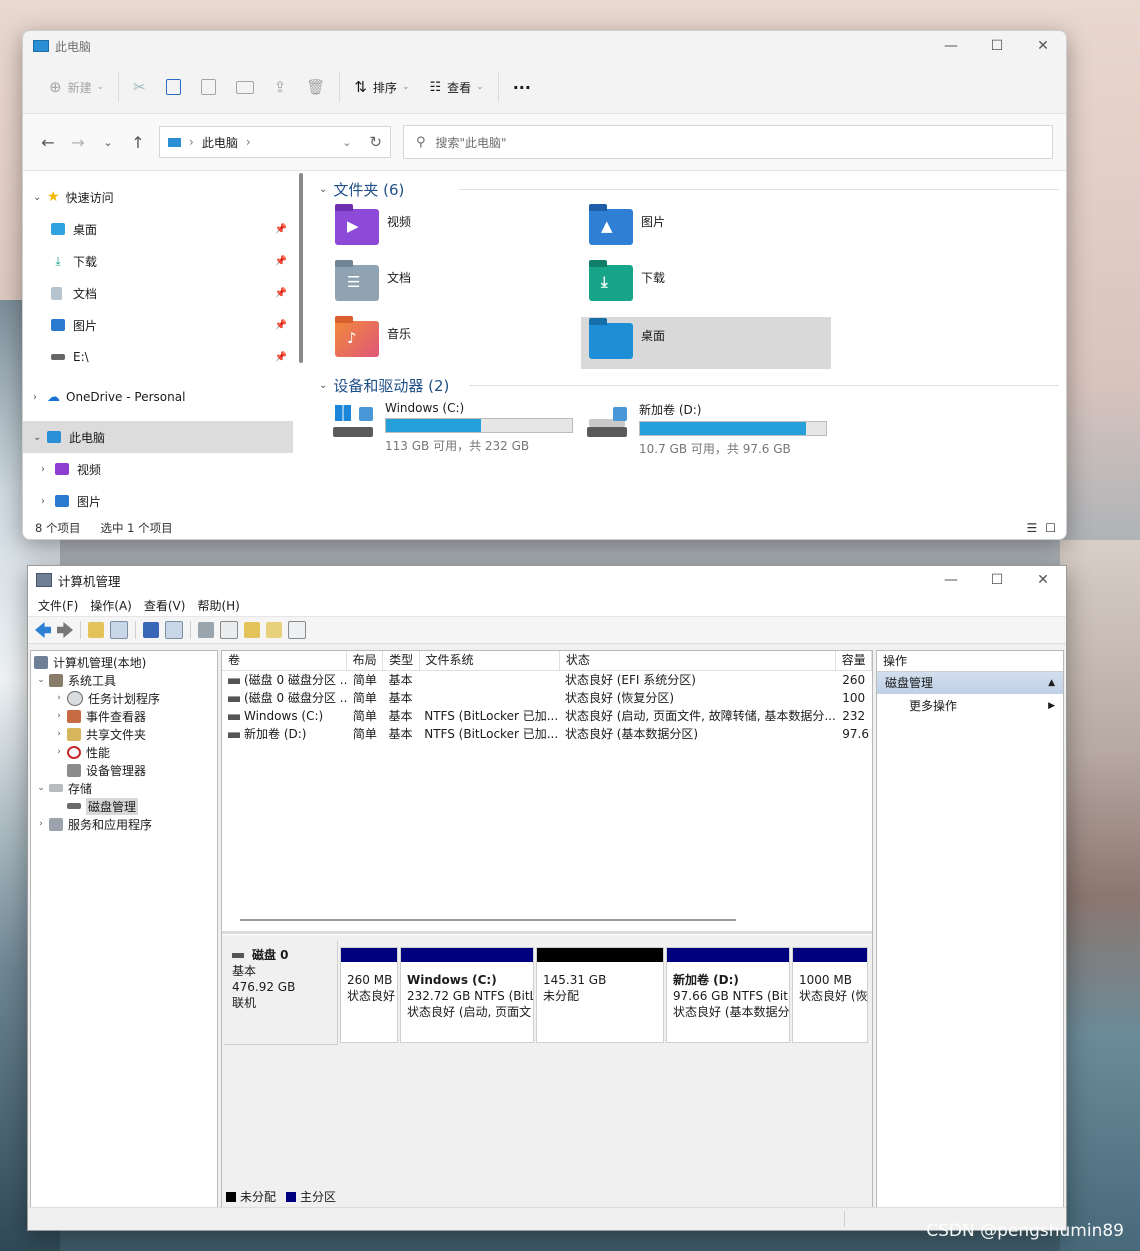 This screenshot has width=1140, height=1251. I want to click on tree-system-tools: ⌄ 系统工具, so click(124, 680).